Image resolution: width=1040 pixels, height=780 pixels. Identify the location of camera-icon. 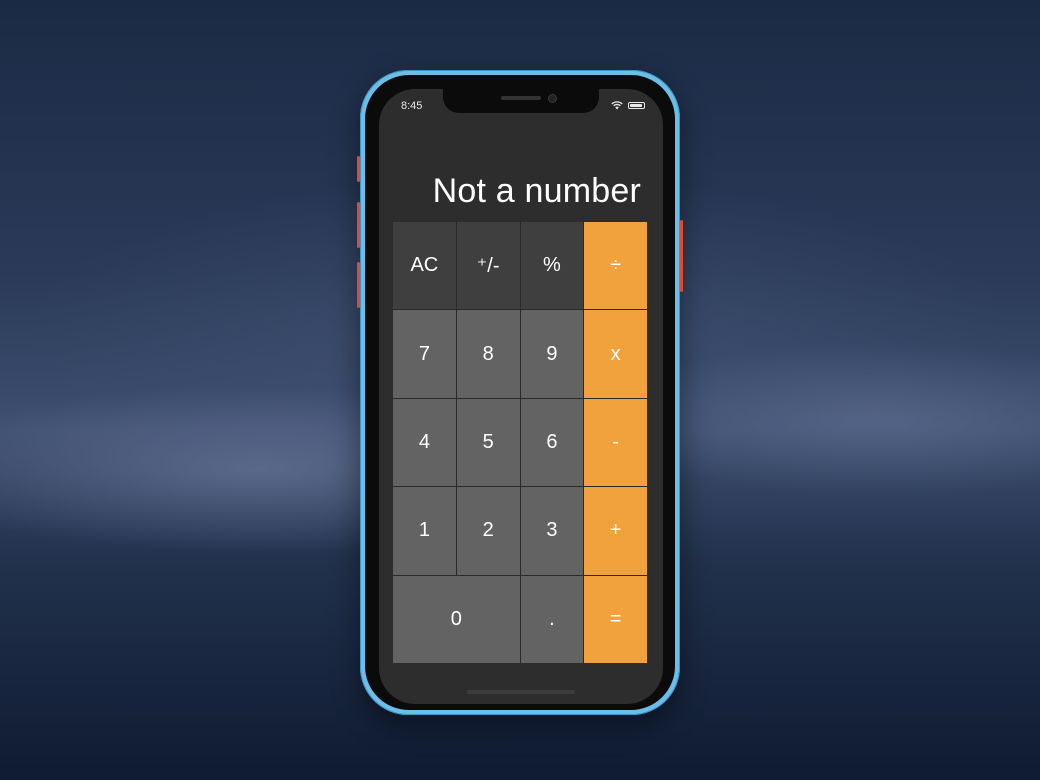
(552, 98).